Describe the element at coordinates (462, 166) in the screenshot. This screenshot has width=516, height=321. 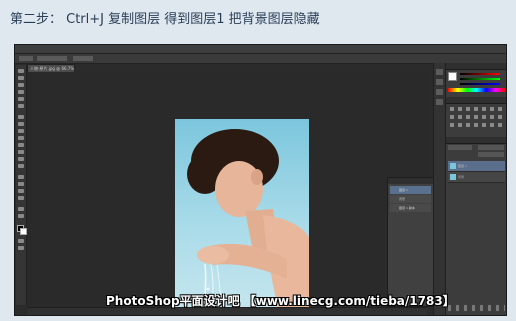
I see `layer-name: 图层 1` at that location.